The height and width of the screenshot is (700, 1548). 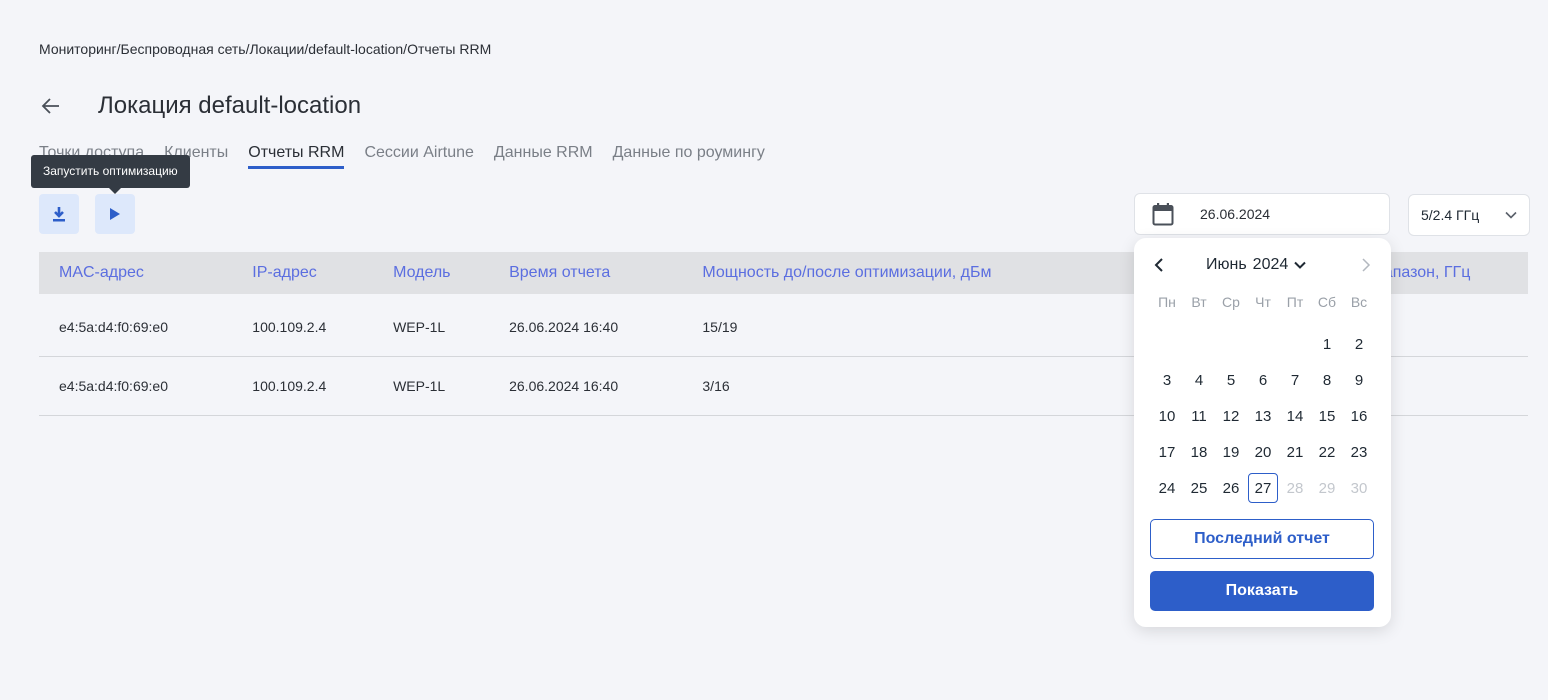 What do you see at coordinates (689, 156) in the screenshot?
I see `tab-5: Данные по роумингу` at bounding box center [689, 156].